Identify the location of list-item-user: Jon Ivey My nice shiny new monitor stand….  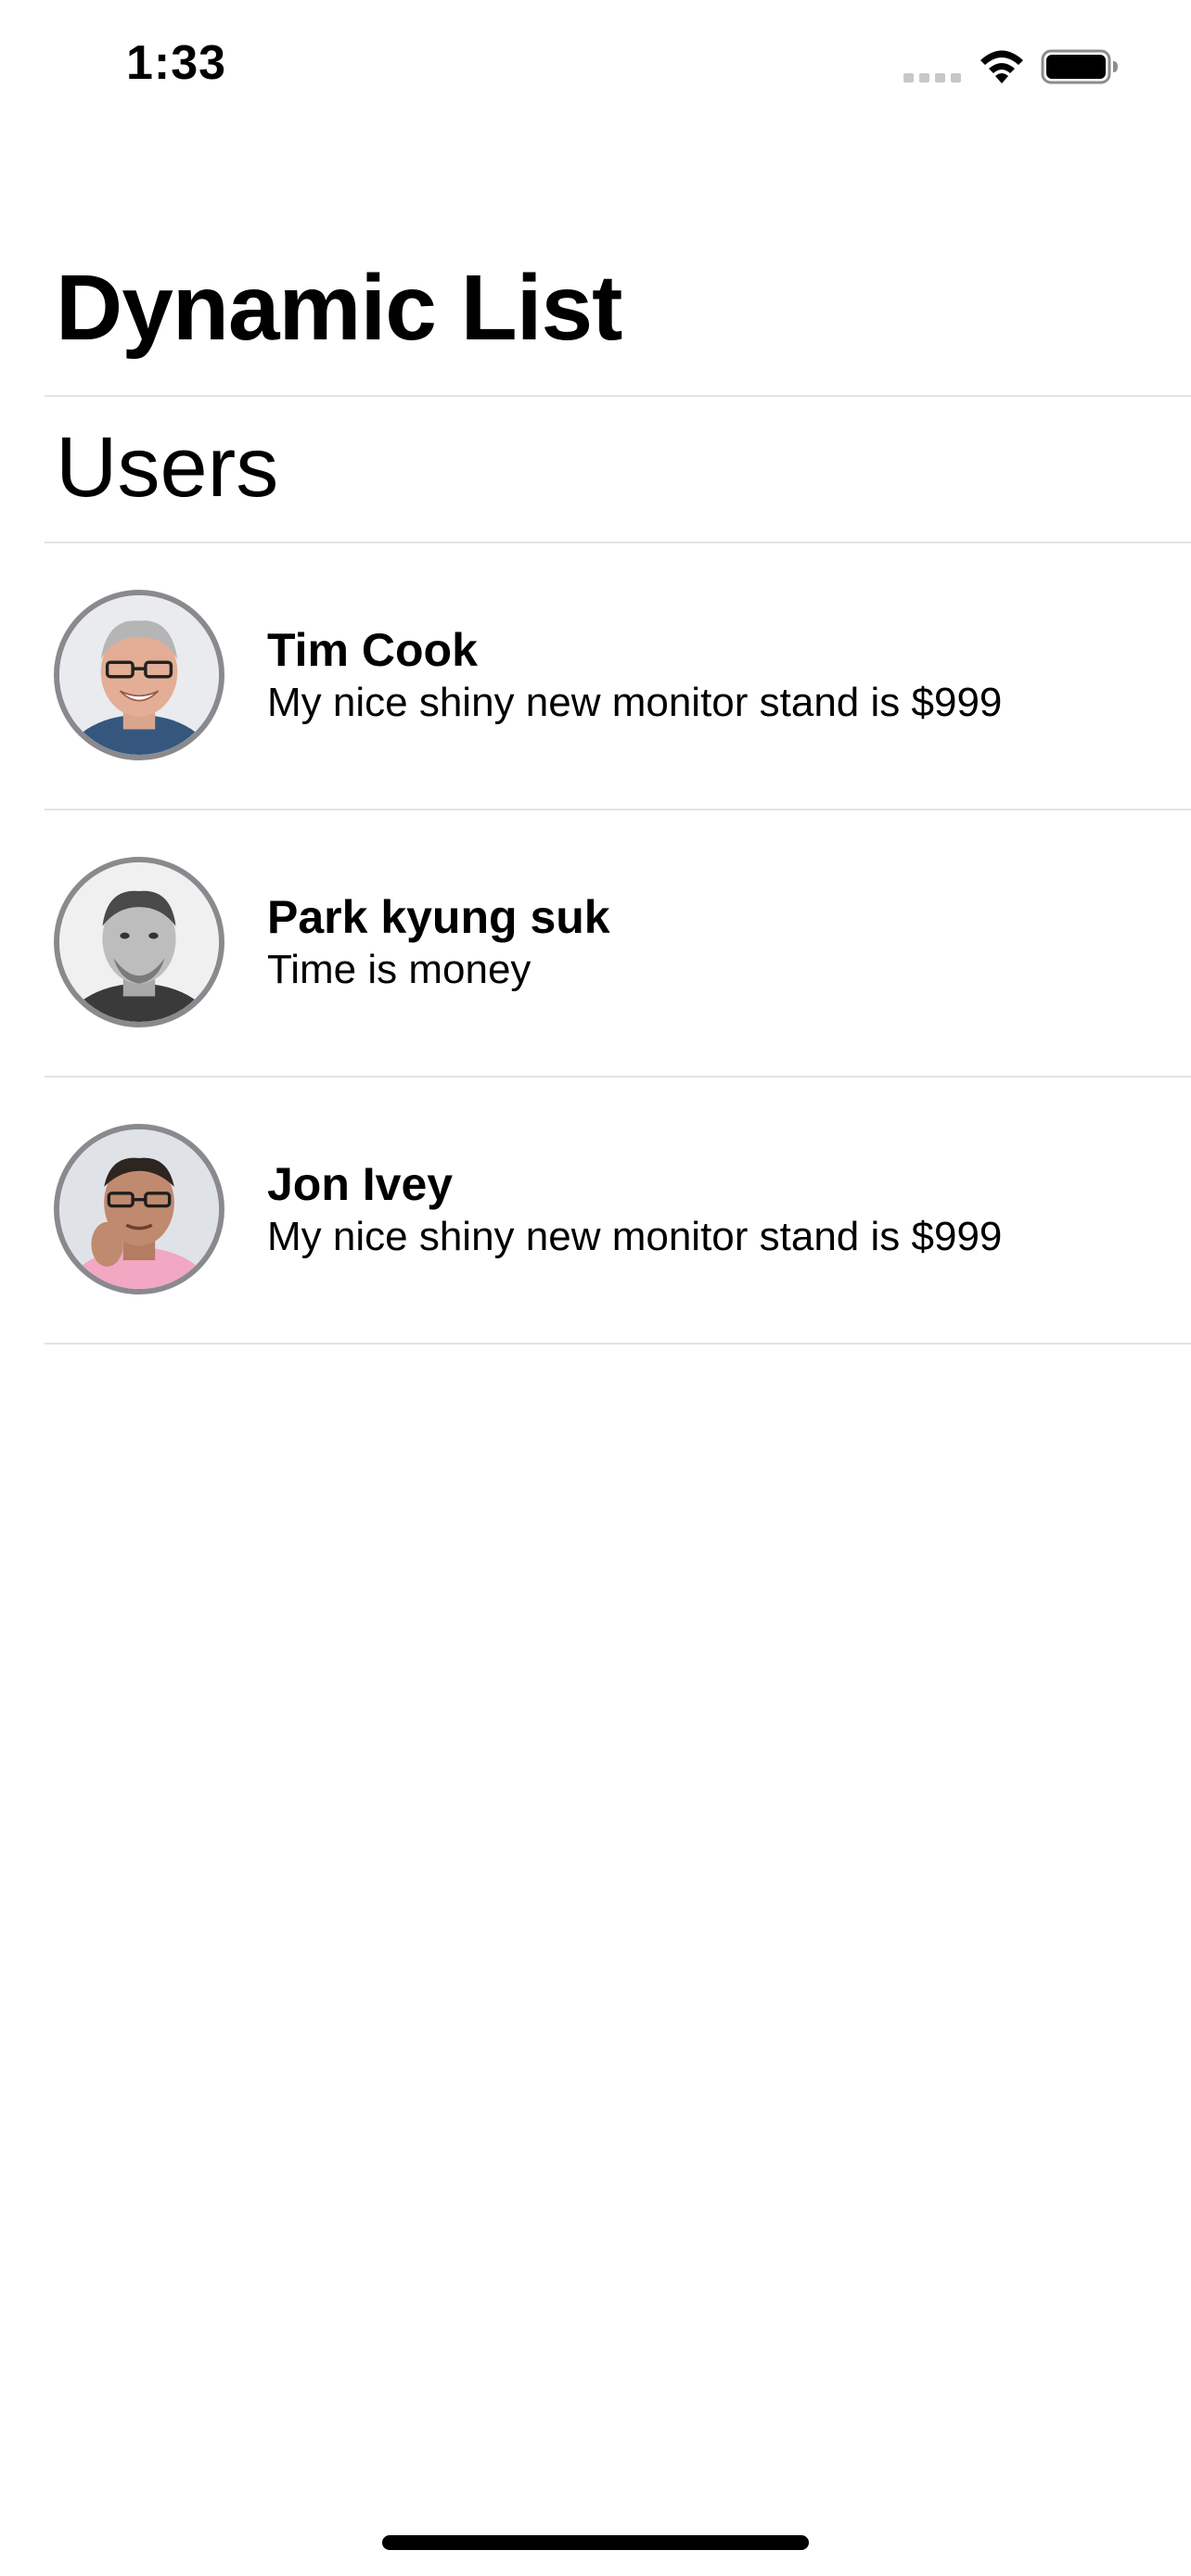
(618, 1210).